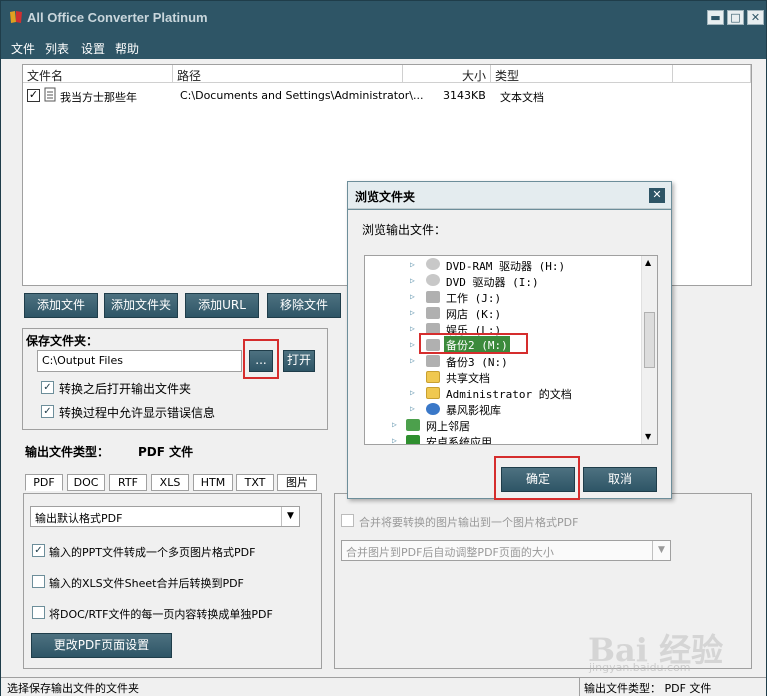 This screenshot has height=696, width=767. Describe the element at coordinates (165, 516) in the screenshot. I see `pdf-format-select: 输出默认格式PDF ▼` at that location.